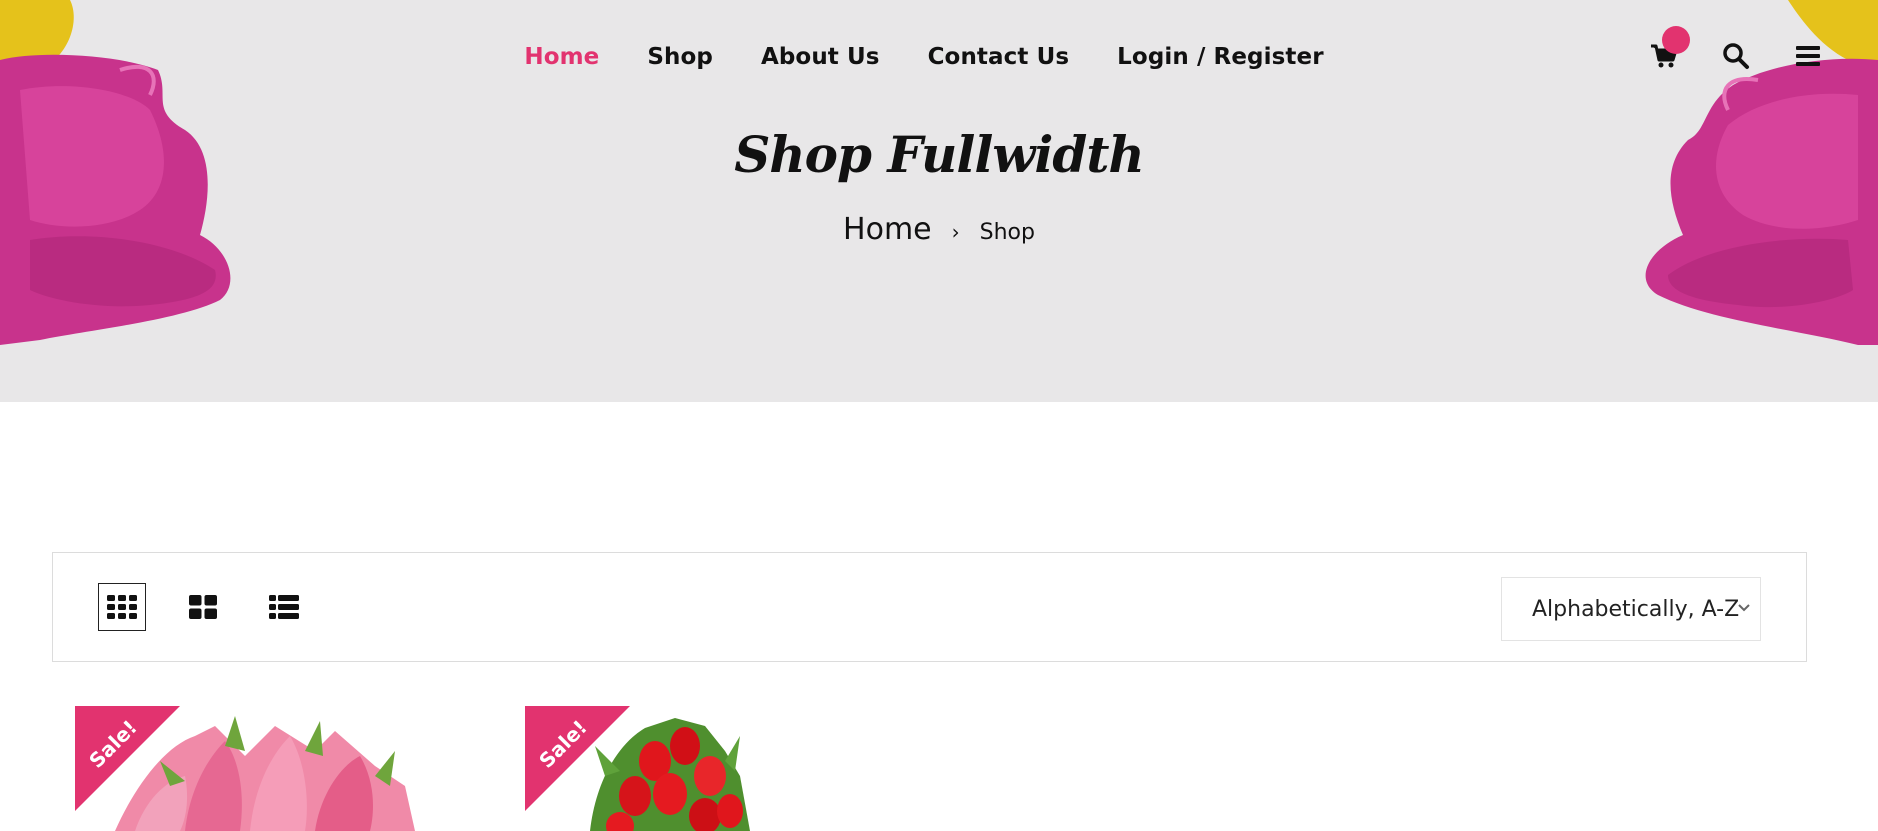 Image resolution: width=1878 pixels, height=831 pixels. I want to click on breadcrumb-current: Shop, so click(1007, 232).